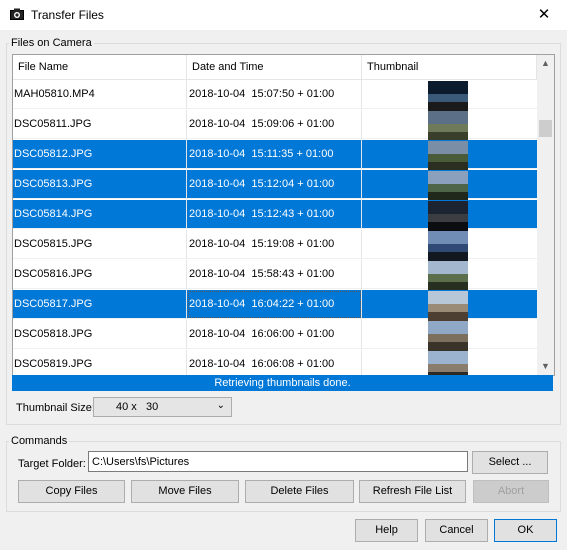  I want to click on date-time-cell: 2018-10-04 15:11:35 + 01:00, so click(274, 154).